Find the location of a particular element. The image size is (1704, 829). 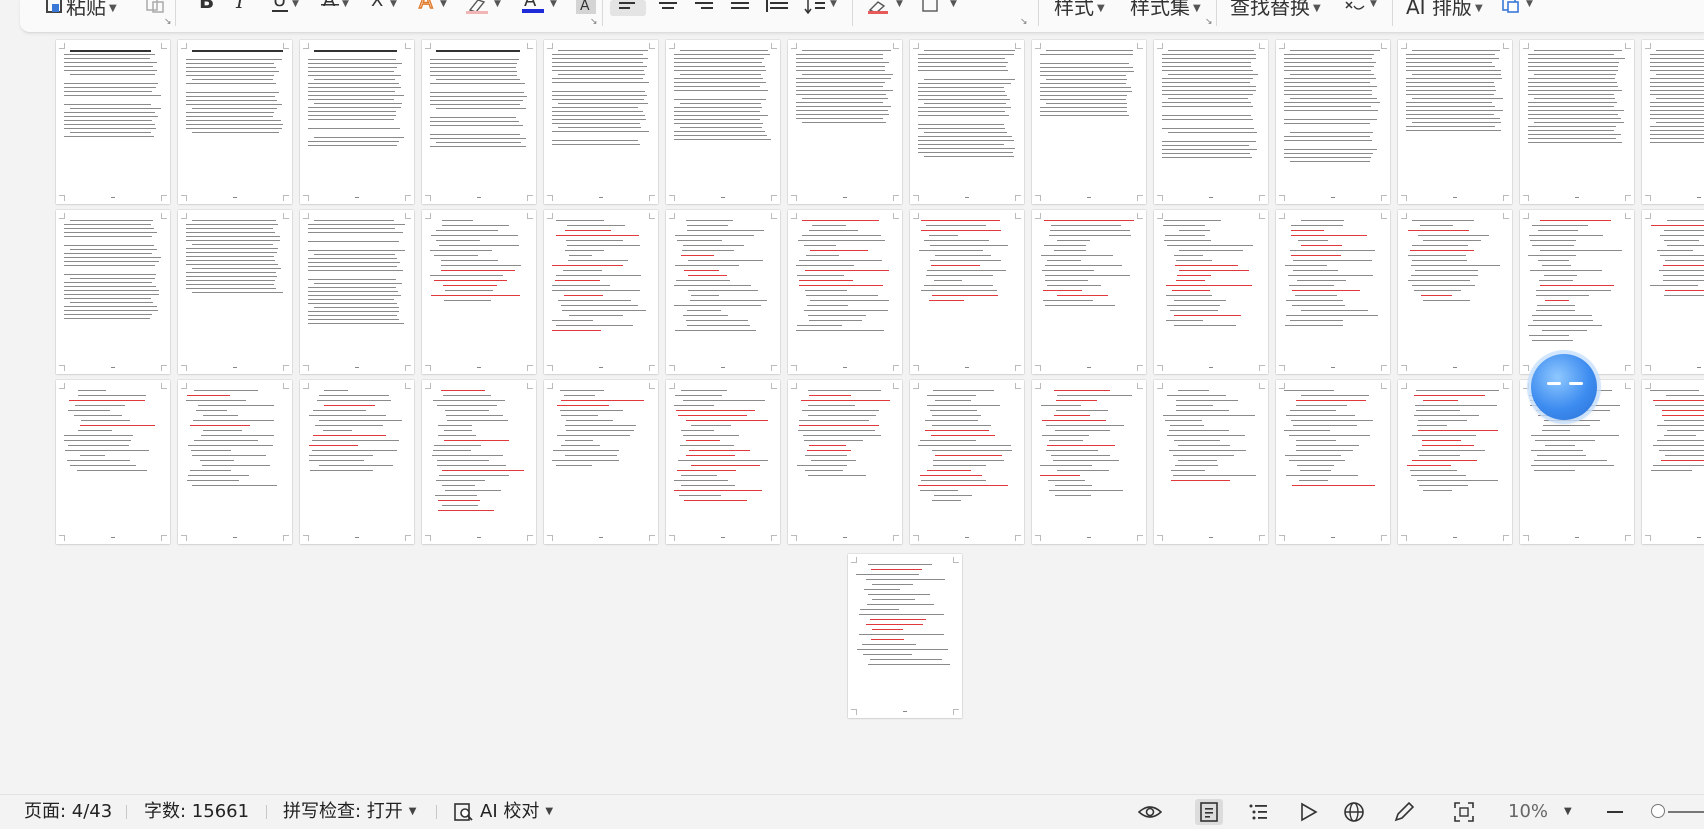

strikethrough-icon: A ▼ is located at coordinates (338, 7).